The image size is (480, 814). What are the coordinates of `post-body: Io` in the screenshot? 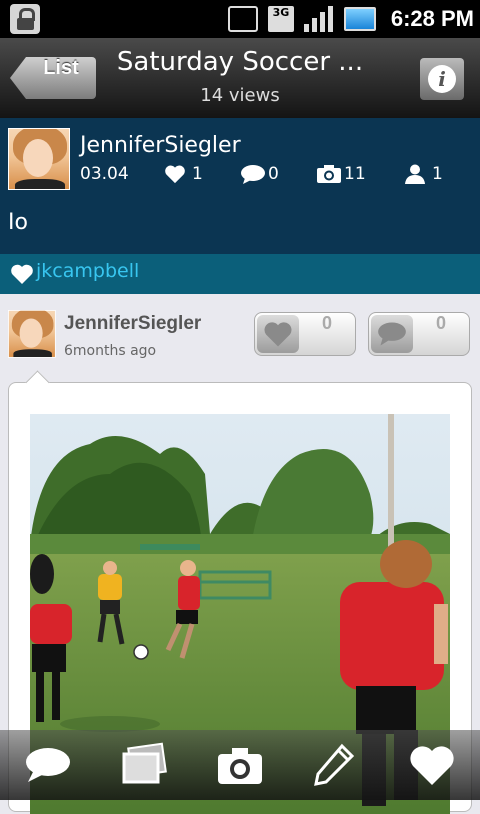 It's located at (18, 222).